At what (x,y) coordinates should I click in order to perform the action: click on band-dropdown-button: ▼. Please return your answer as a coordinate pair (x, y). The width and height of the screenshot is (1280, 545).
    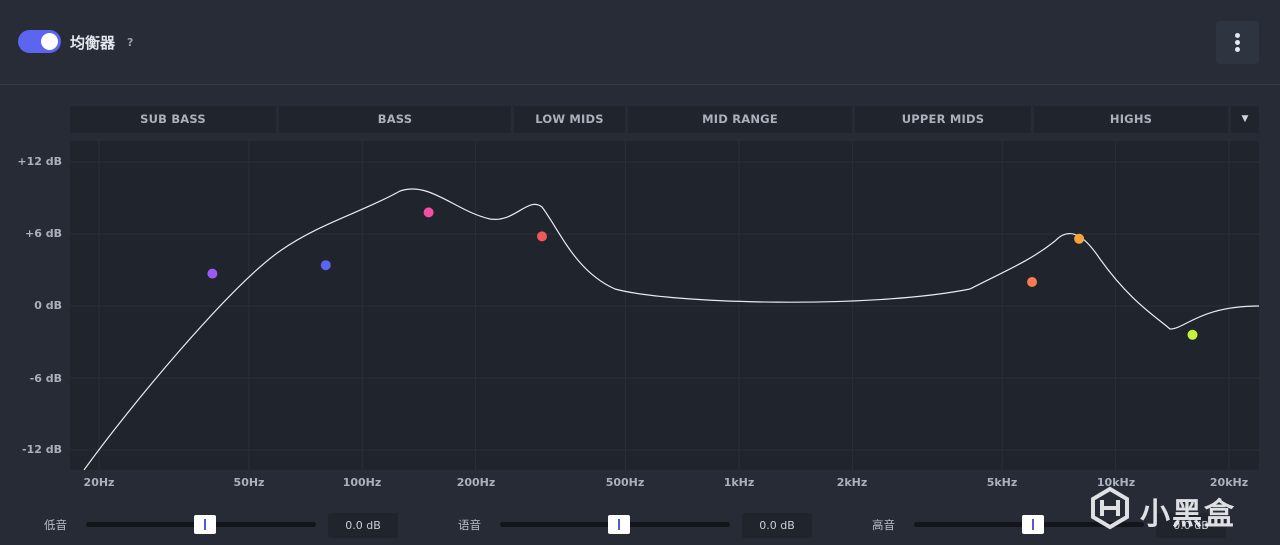
    Looking at the image, I should click on (1245, 119).